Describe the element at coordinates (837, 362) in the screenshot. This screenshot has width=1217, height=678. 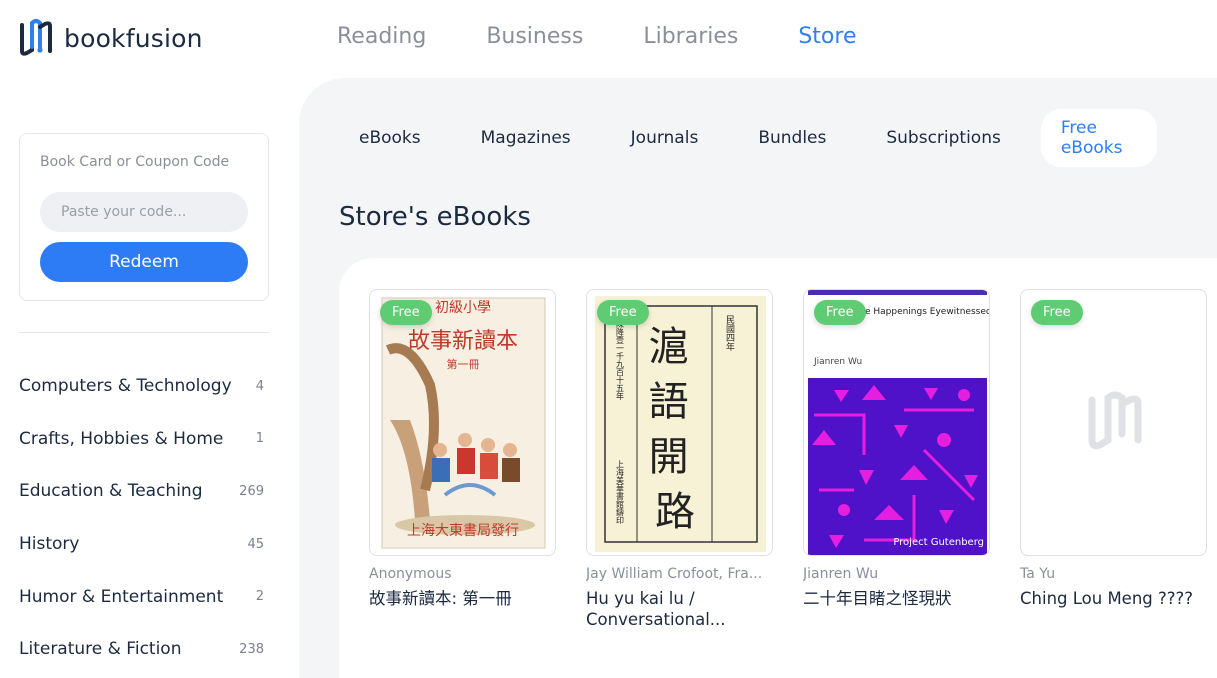
I see `cover-author-text: Jianren Wu` at that location.